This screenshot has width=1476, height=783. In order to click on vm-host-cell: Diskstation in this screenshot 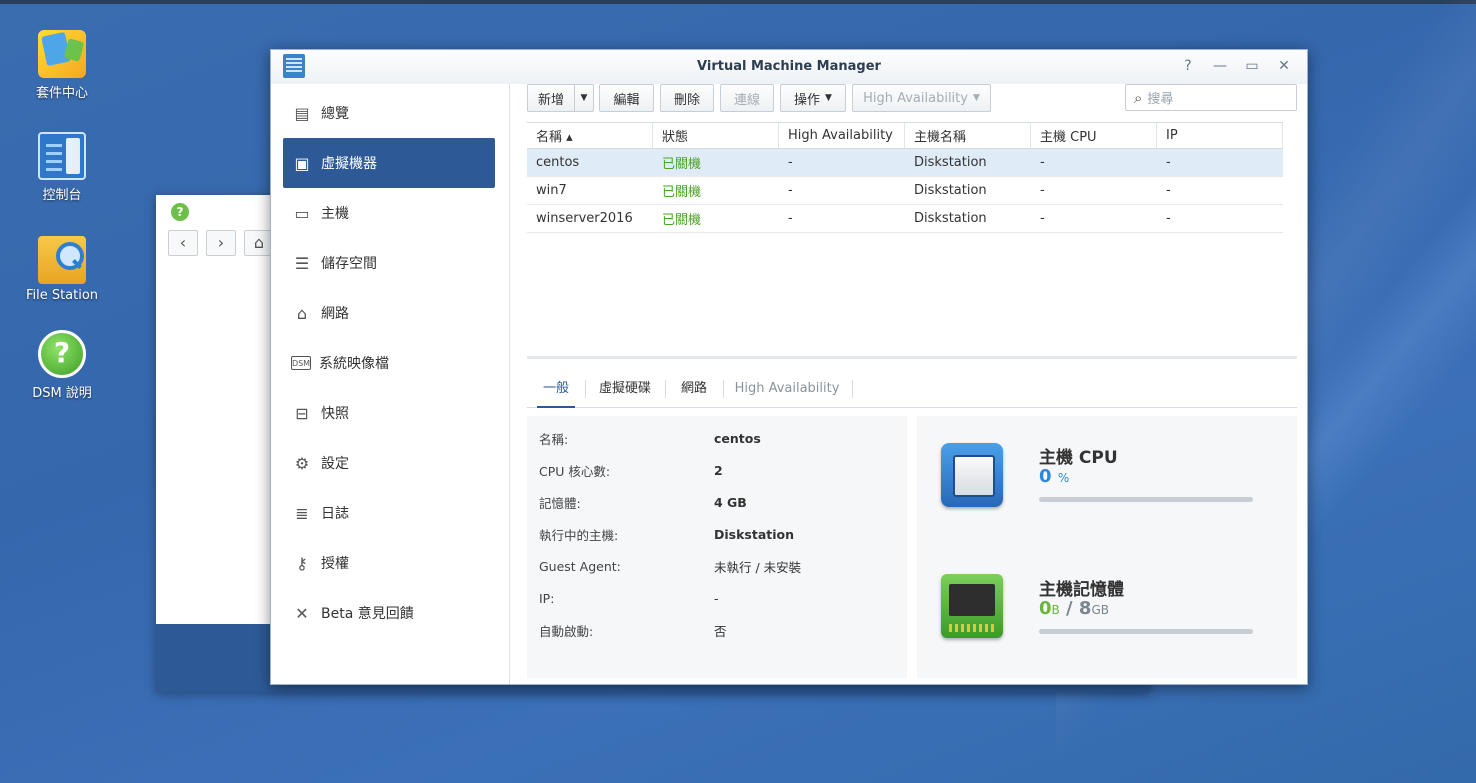, I will do `click(950, 162)`.